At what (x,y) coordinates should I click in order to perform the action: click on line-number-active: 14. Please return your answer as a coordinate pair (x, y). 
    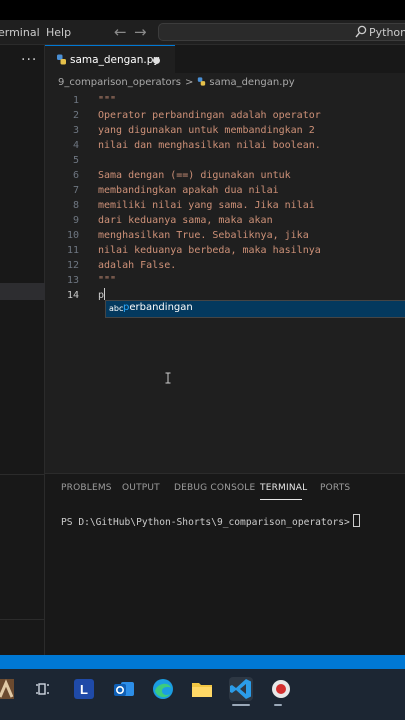
    Looking at the image, I should click on (72, 295).